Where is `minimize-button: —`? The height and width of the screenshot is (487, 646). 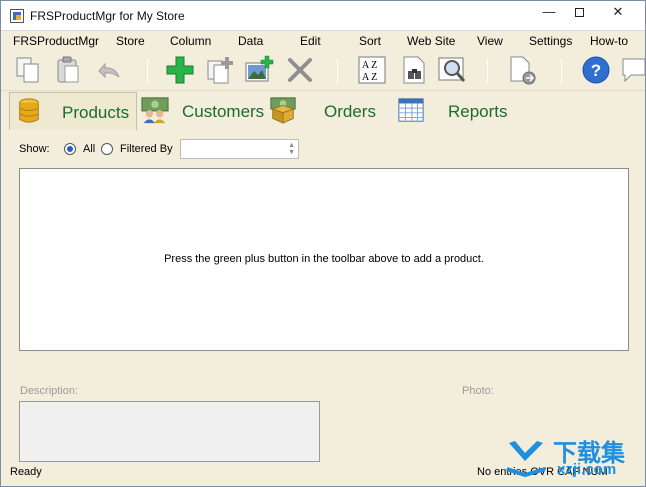
minimize-button: — is located at coordinates (549, 12).